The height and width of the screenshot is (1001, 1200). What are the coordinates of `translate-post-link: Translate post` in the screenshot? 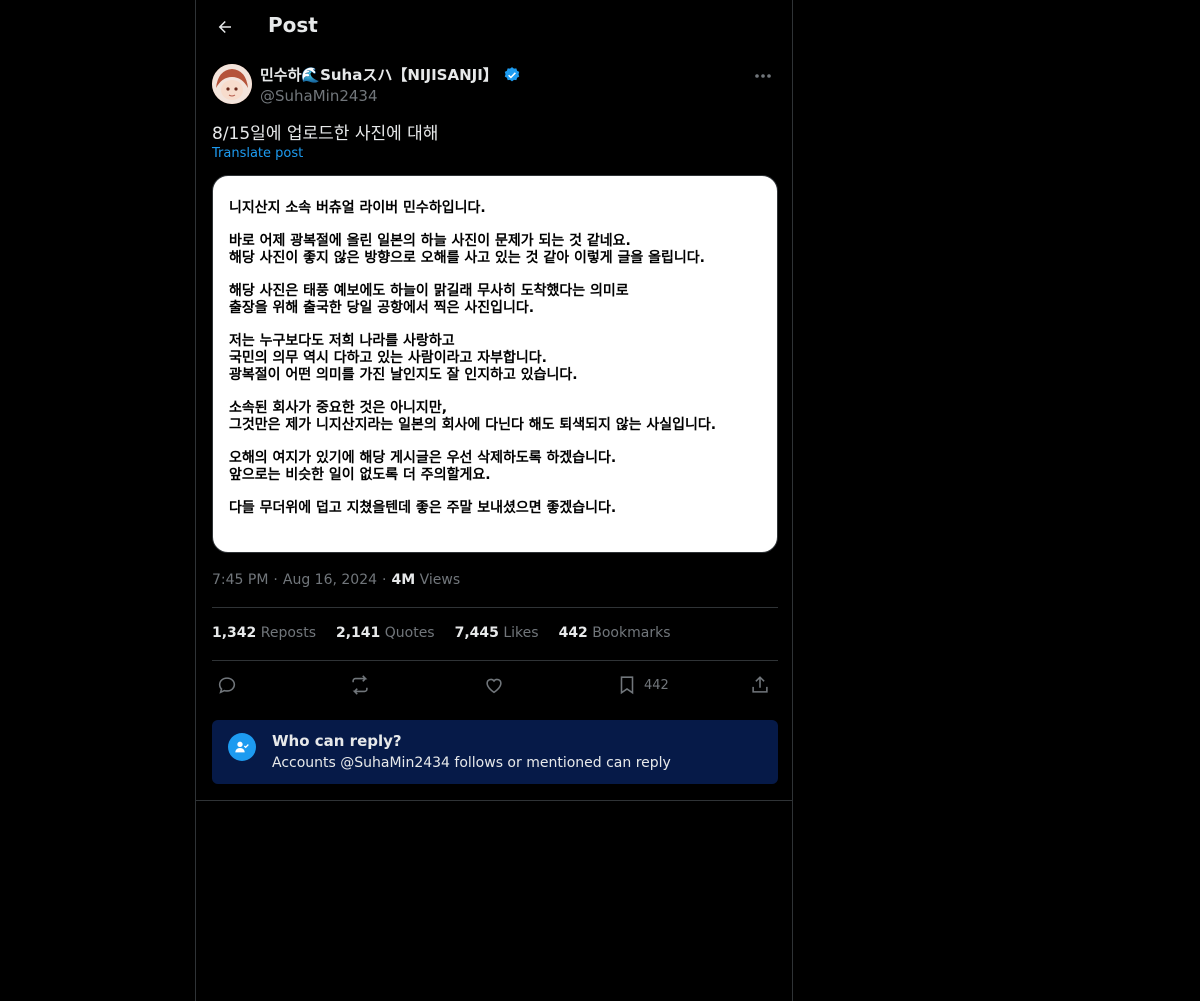 It's located at (257, 153).